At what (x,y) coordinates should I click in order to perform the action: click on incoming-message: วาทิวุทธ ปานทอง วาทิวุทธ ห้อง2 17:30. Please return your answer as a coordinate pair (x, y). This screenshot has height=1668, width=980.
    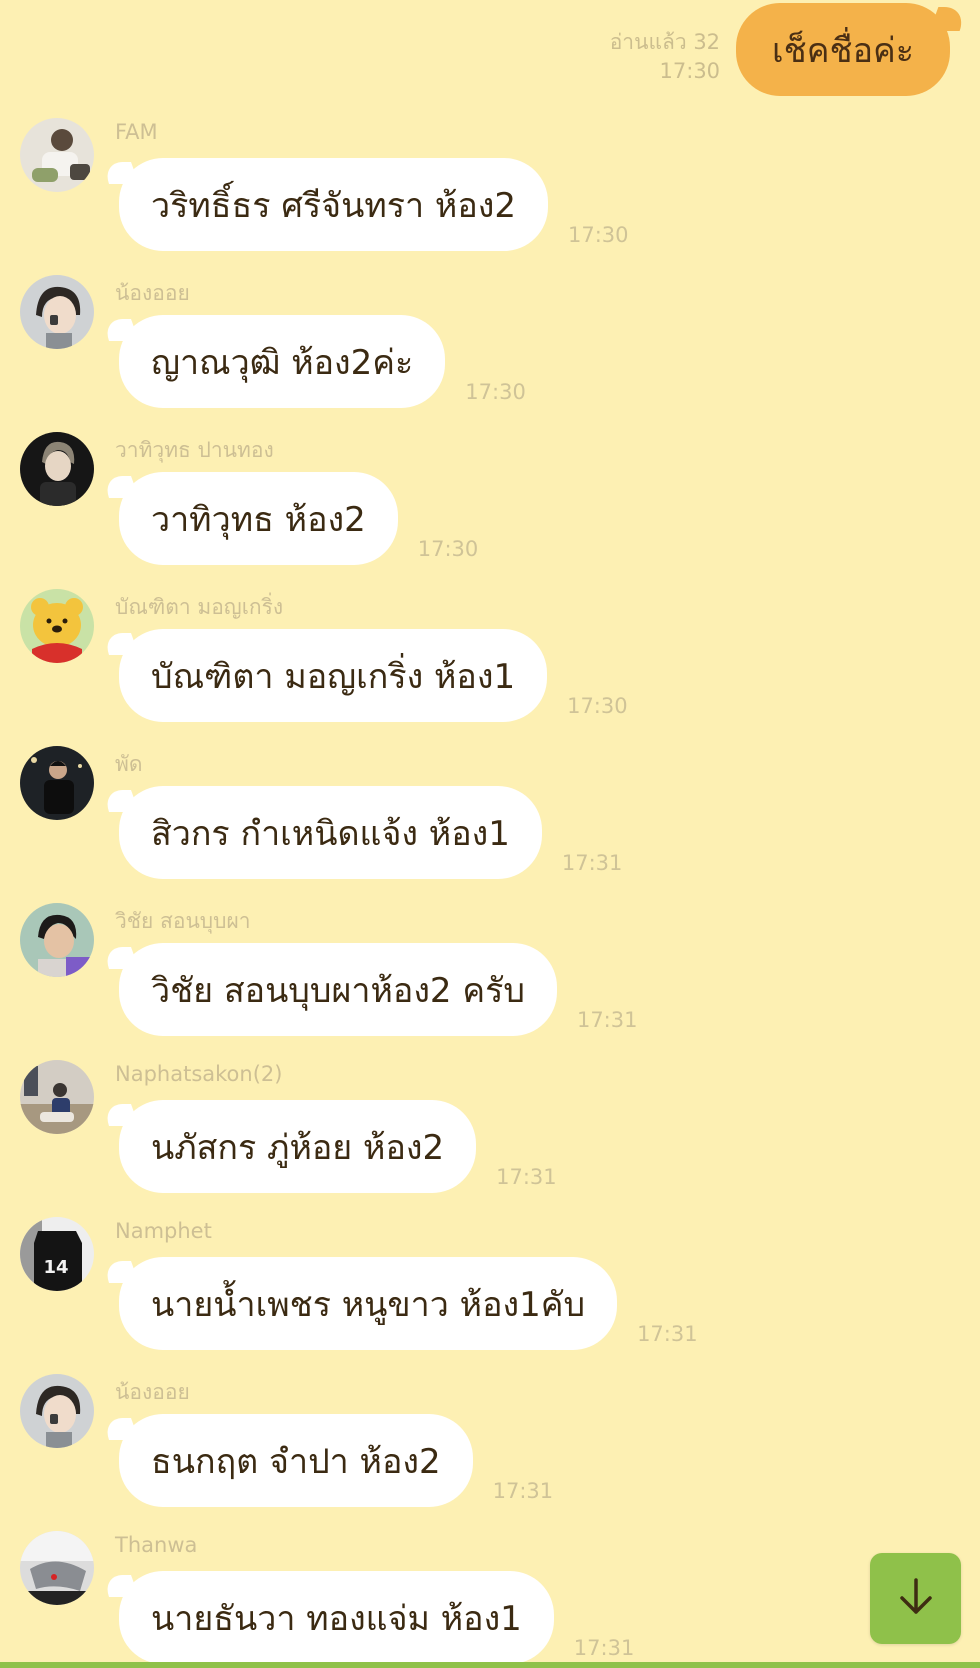
    Looking at the image, I should click on (490, 507).